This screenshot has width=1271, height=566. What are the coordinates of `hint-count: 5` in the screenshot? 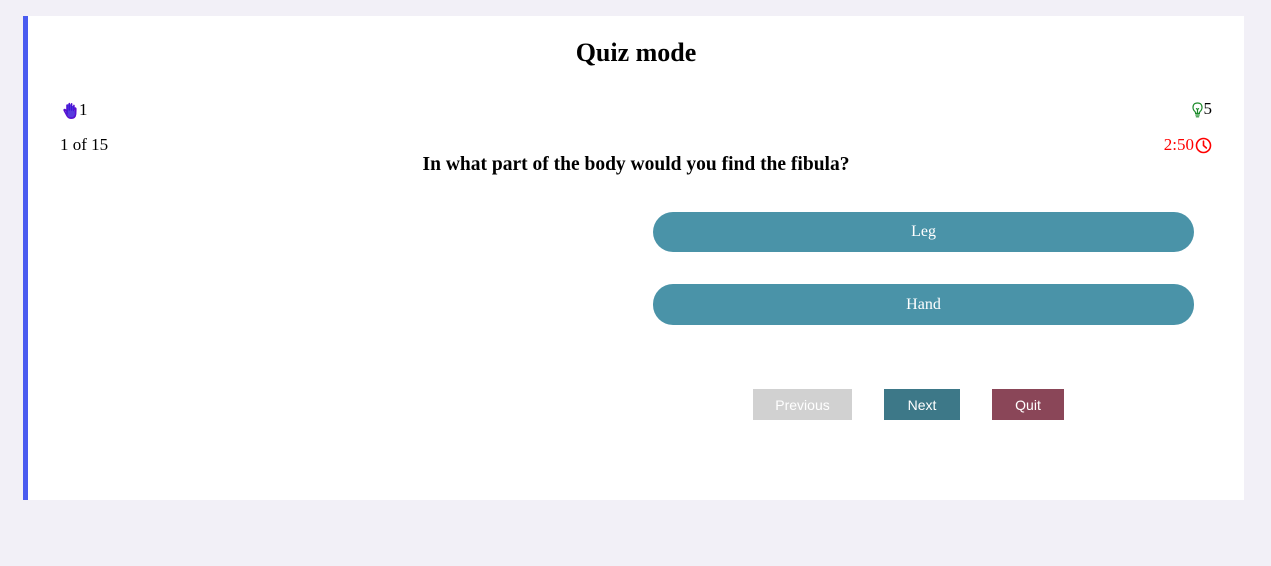 It's located at (1208, 108).